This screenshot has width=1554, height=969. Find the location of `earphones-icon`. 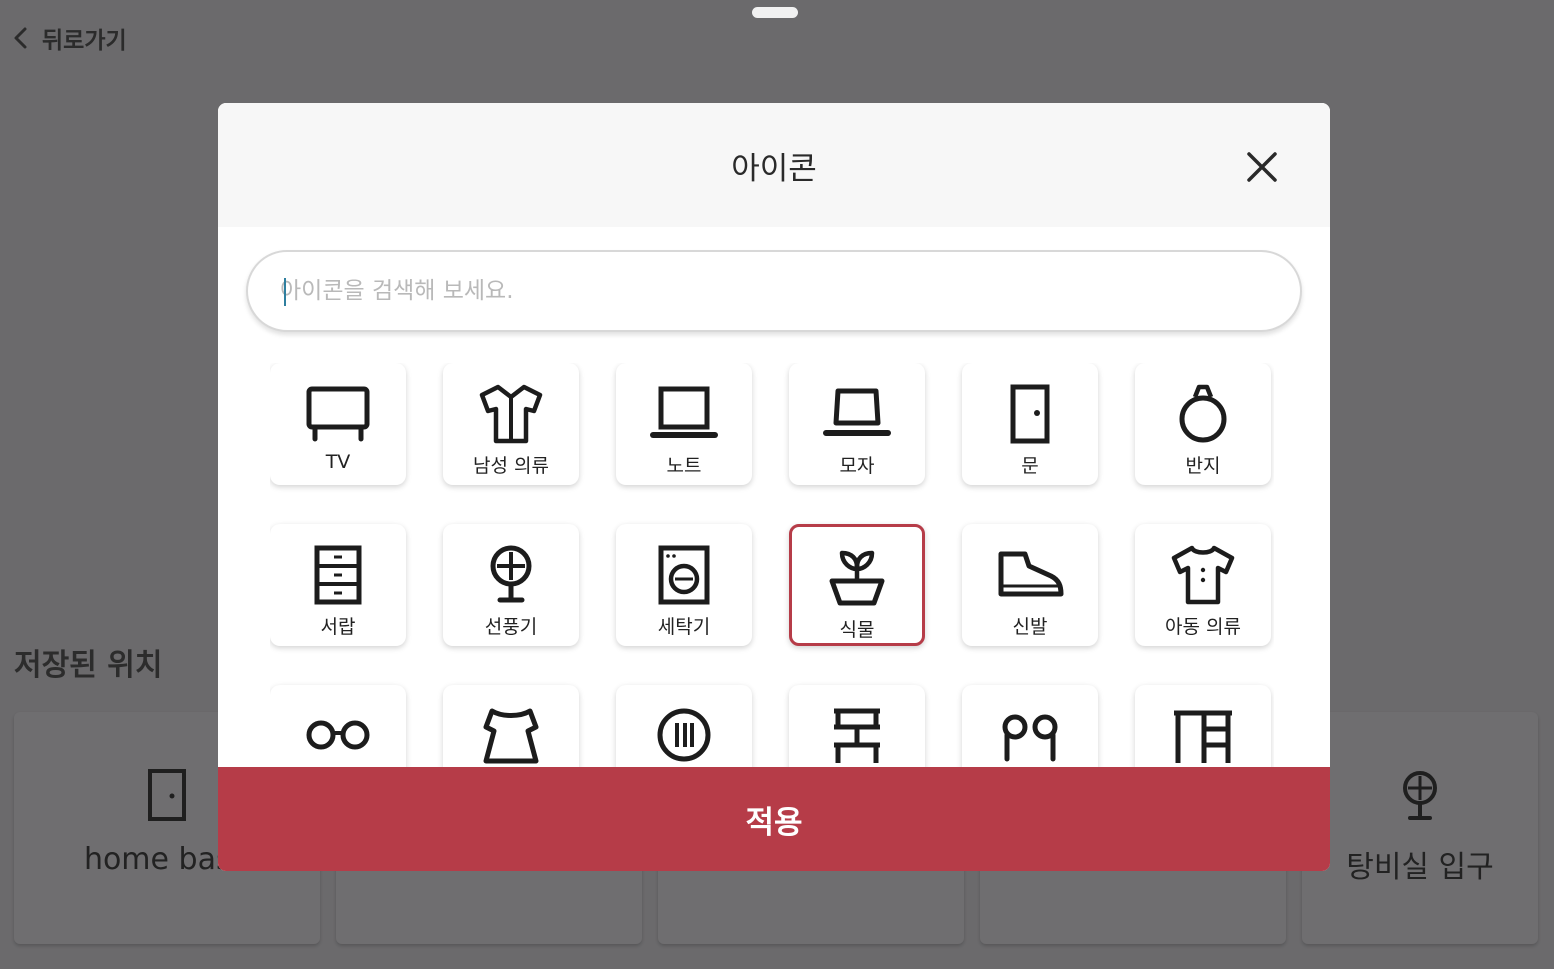

earphones-icon is located at coordinates (1030, 738).